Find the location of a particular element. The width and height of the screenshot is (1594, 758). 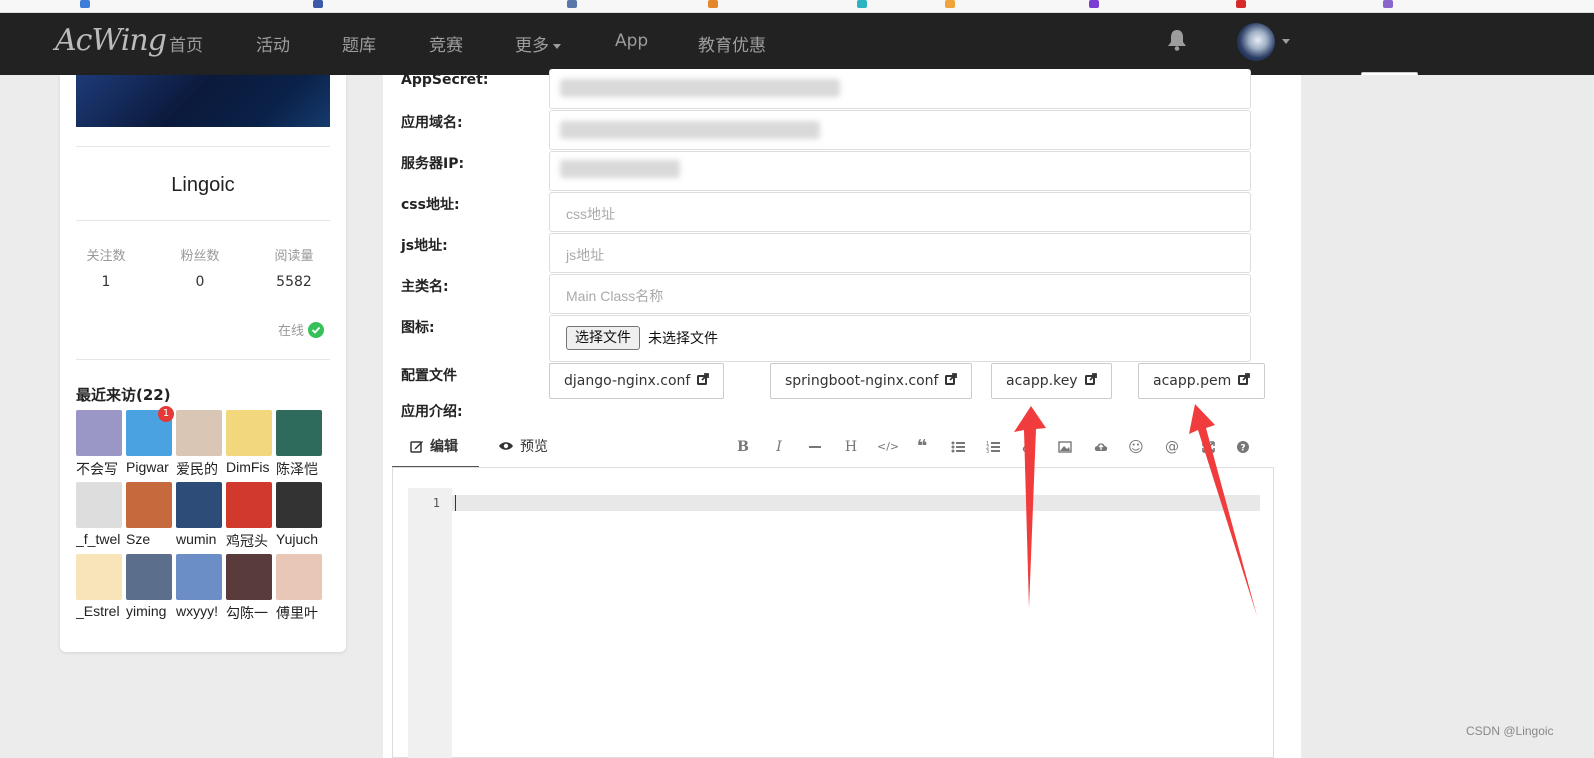

stat-followers: 粉丝数 0 is located at coordinates (200, 267).